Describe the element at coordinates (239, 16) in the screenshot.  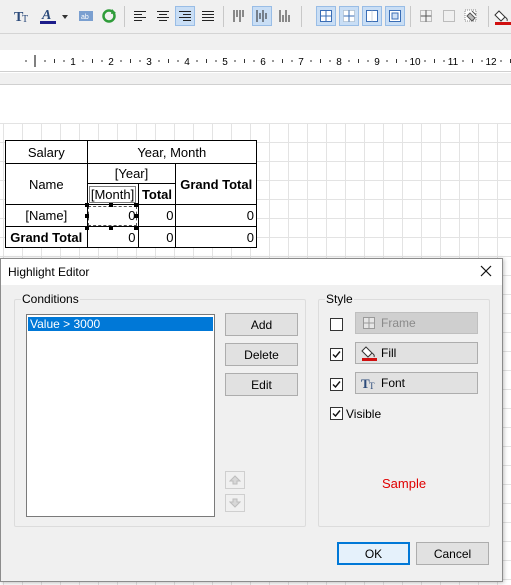
I see `valign-top-icon` at that location.